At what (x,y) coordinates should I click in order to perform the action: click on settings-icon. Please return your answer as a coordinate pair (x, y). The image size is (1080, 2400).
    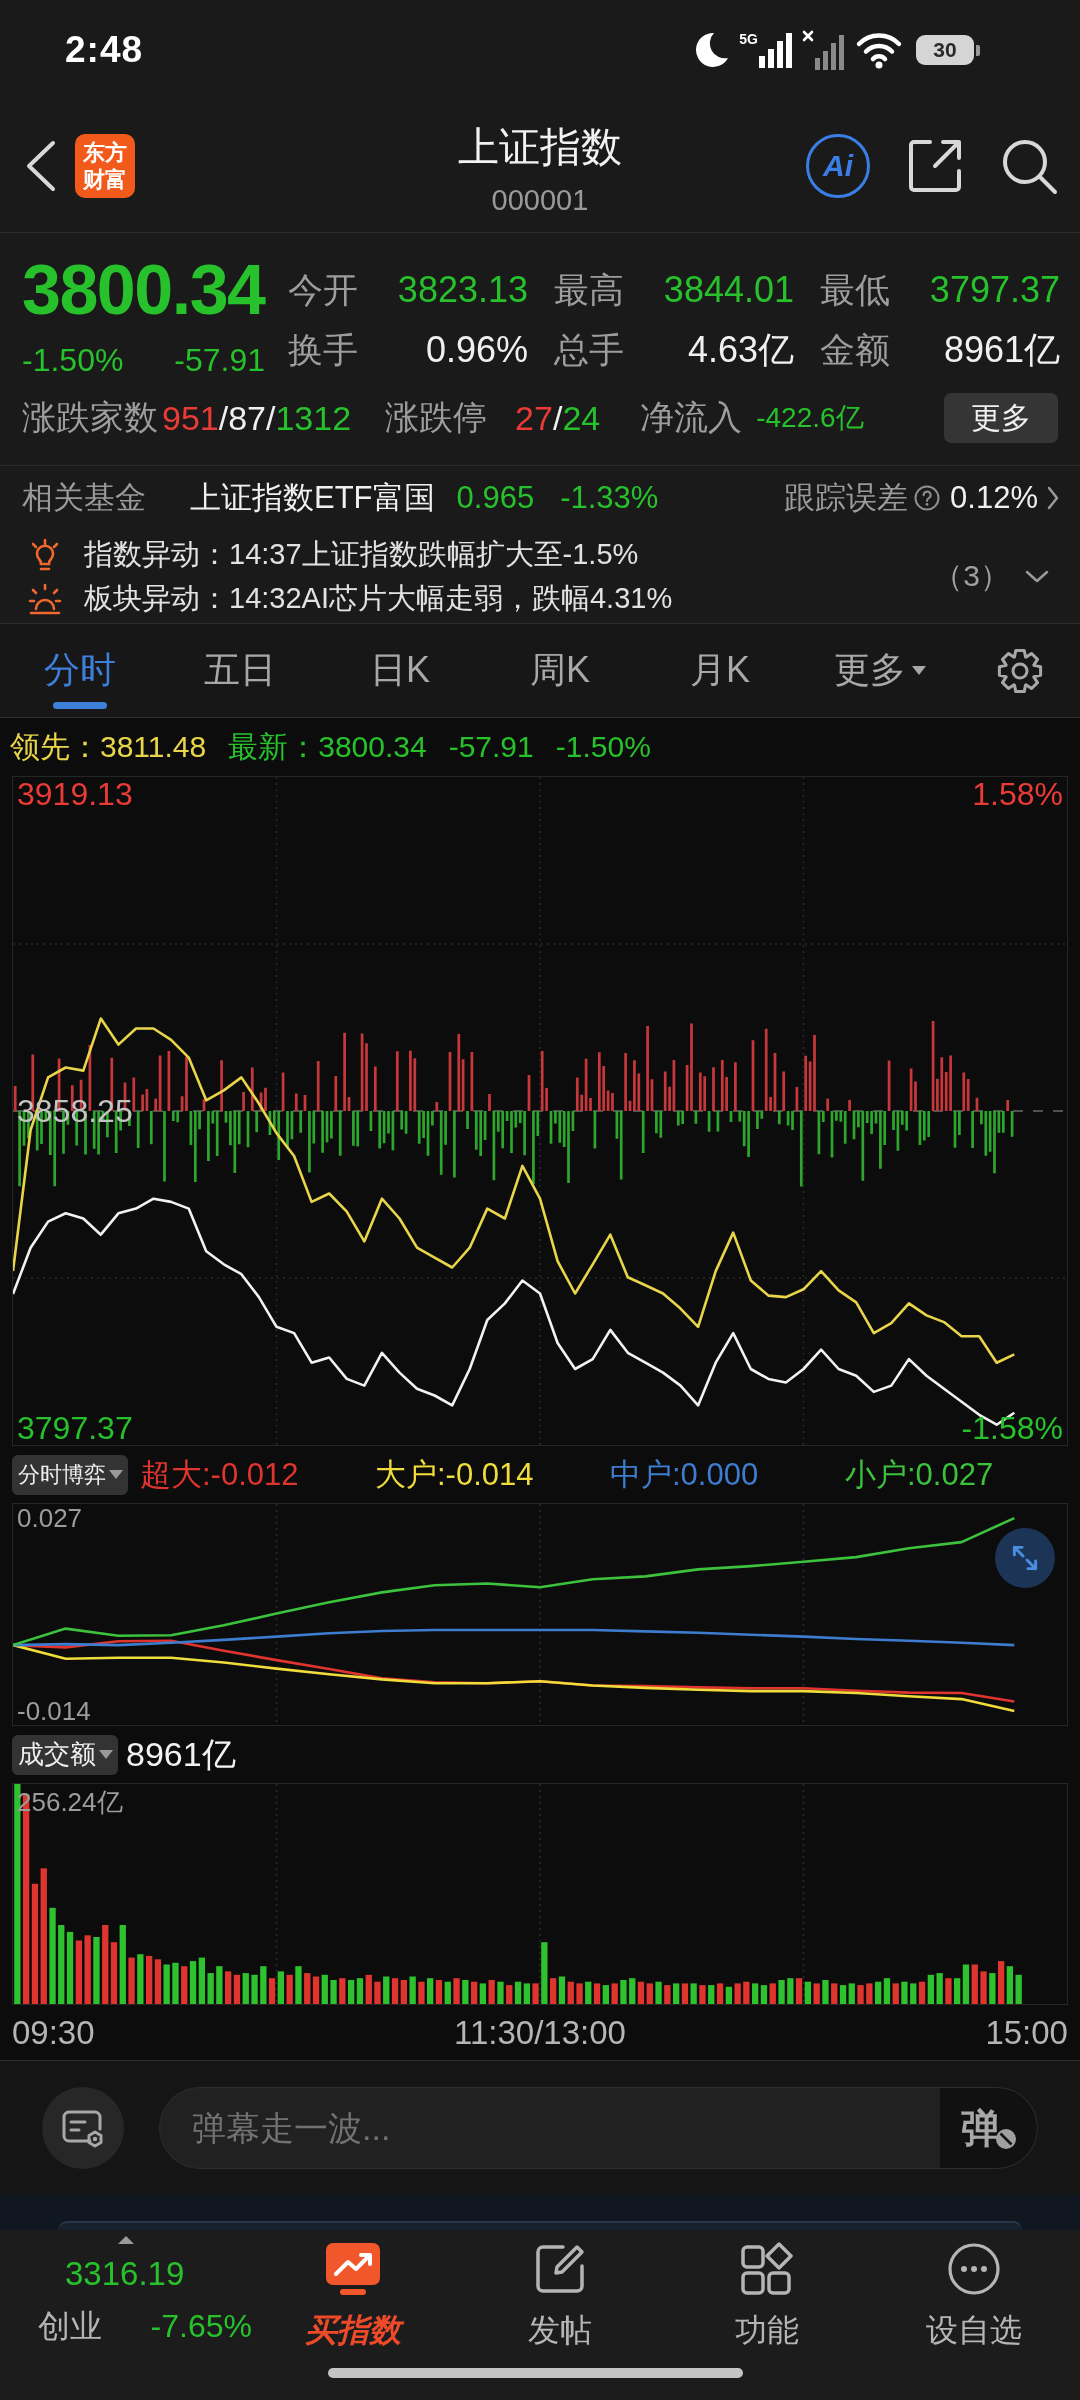
    Looking at the image, I should click on (1020, 670).